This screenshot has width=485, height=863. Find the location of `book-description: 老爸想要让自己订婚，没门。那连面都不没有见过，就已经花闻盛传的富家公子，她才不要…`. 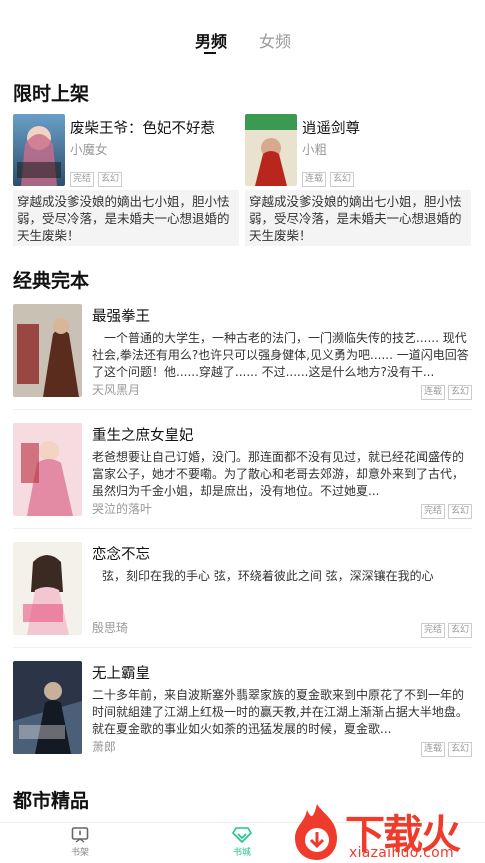

book-description: 老爸想要让自己订婚，没门。那连面都不没有见过，就已经花闻盛传的富家公子，她才不要… is located at coordinates (278, 474).